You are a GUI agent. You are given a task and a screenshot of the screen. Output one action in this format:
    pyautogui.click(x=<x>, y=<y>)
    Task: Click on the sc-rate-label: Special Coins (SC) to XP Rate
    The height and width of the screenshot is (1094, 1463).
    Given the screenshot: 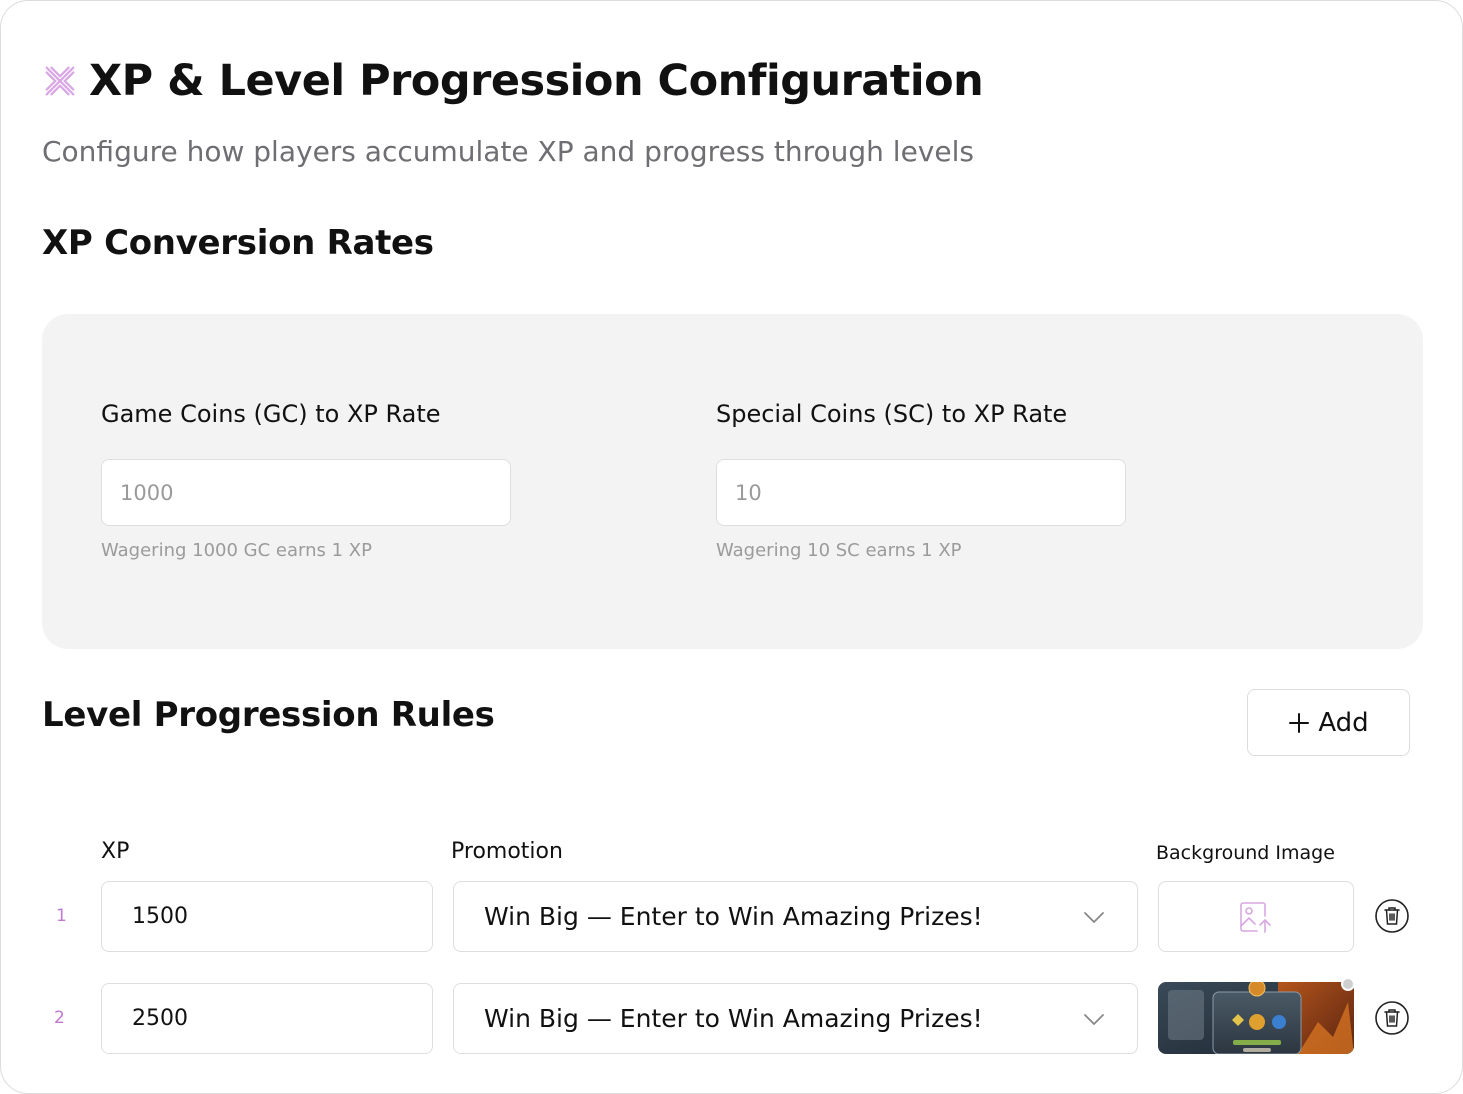 What is the action you would take?
    pyautogui.click(x=892, y=414)
    